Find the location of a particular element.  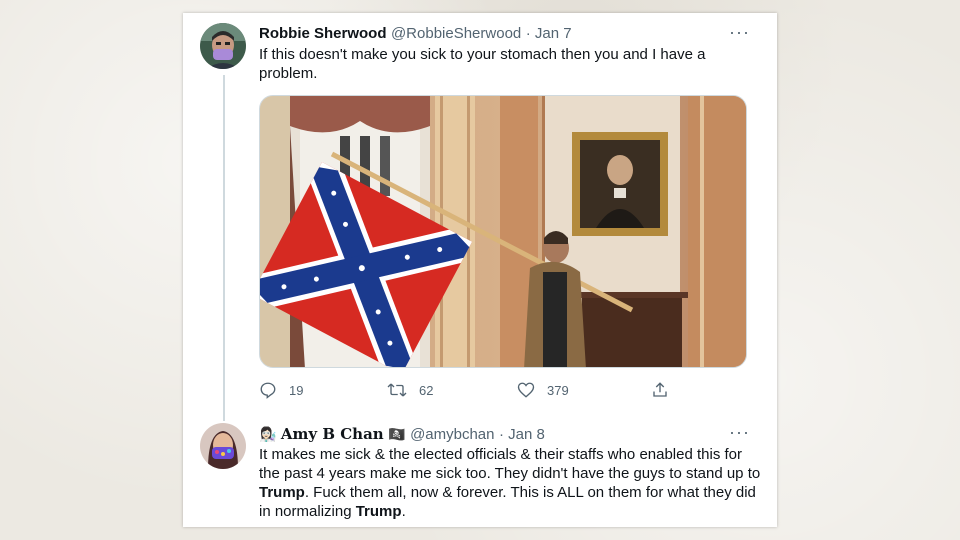

retweet-button: 62 is located at coordinates (410, 390).